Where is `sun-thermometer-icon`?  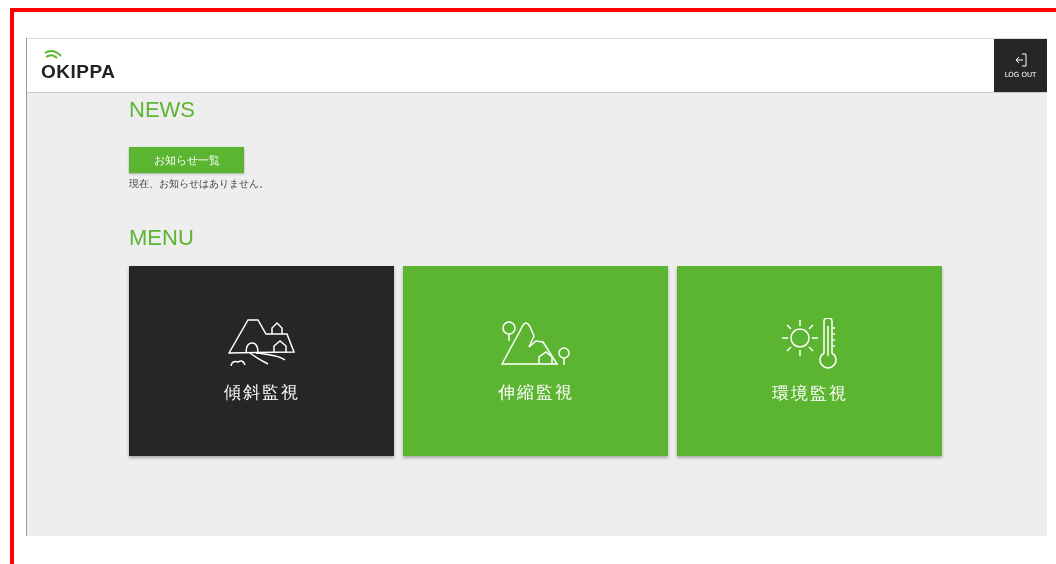
sun-thermometer-icon is located at coordinates (809, 343).